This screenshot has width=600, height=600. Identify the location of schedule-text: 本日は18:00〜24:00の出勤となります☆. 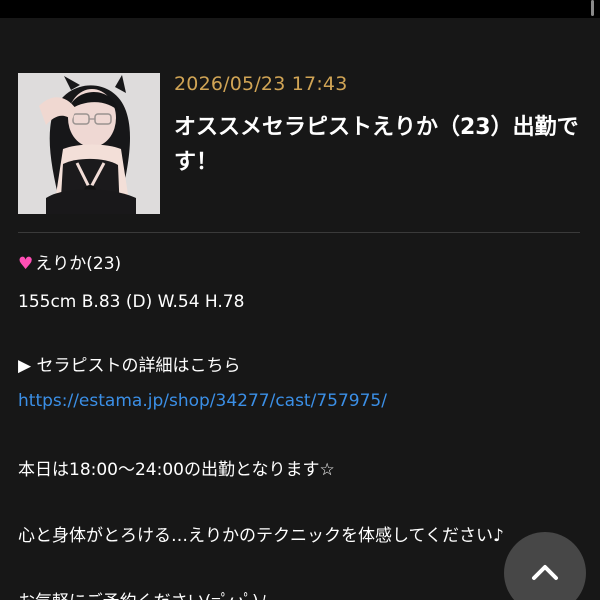
(176, 470).